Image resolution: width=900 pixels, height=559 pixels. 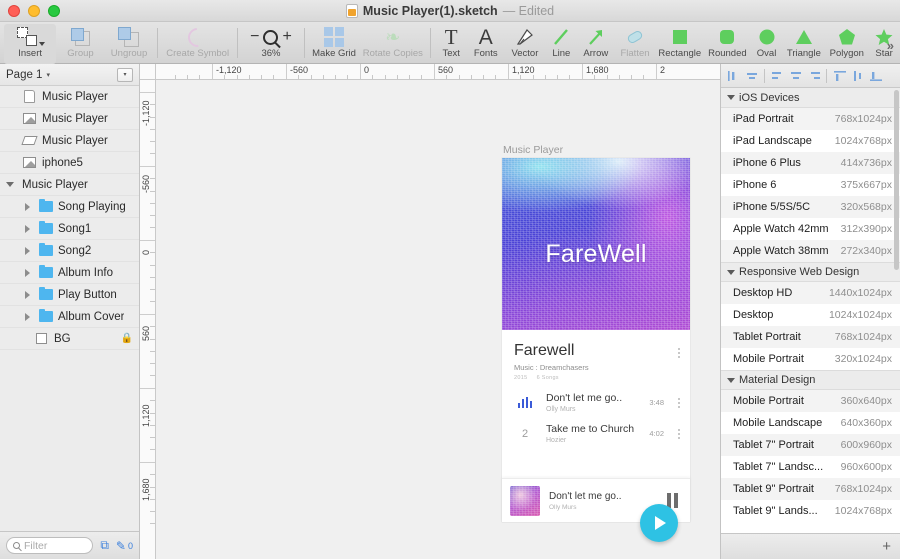 I want to click on chevron-down-icon, so click(x=42, y=44).